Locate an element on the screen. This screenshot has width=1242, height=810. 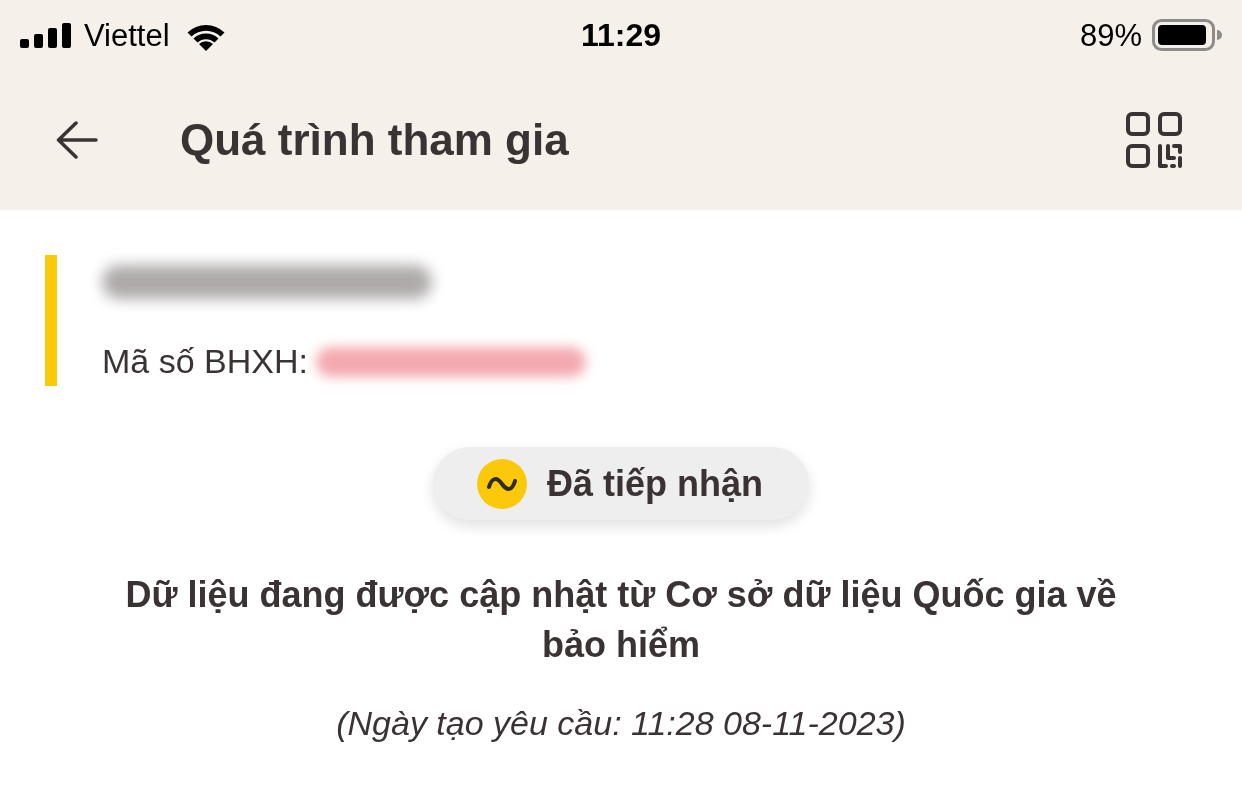
back-arrow-icon is located at coordinates (77, 140).